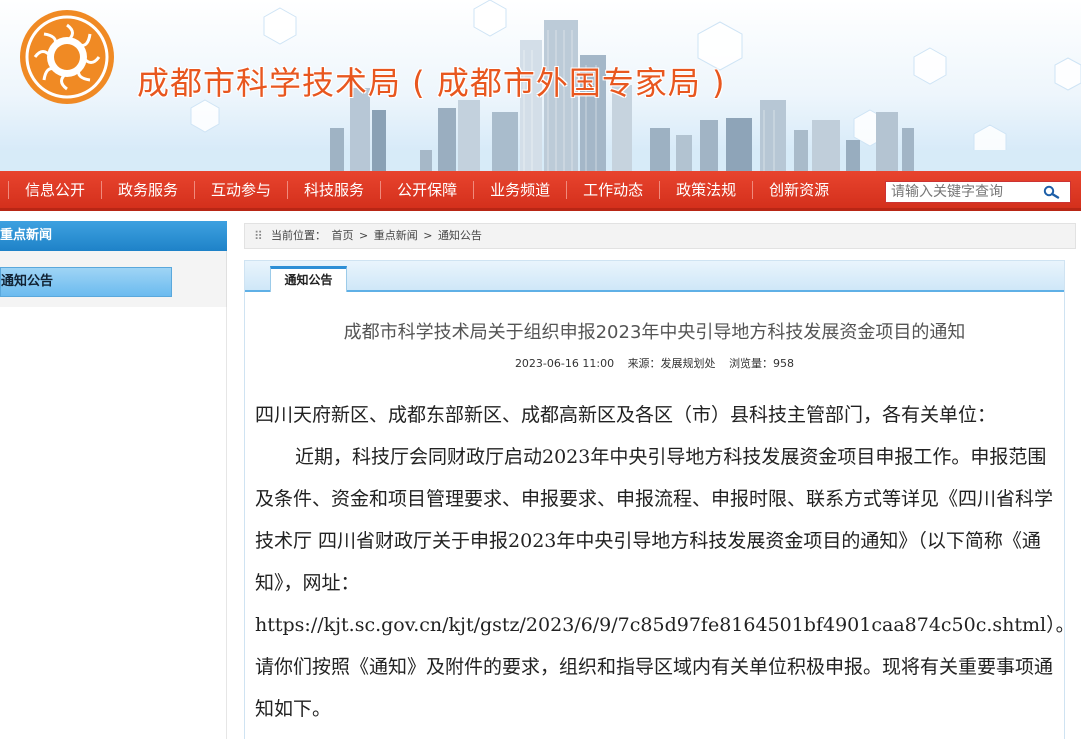  I want to click on panel-tab-bar: 通知公告, so click(654, 276).